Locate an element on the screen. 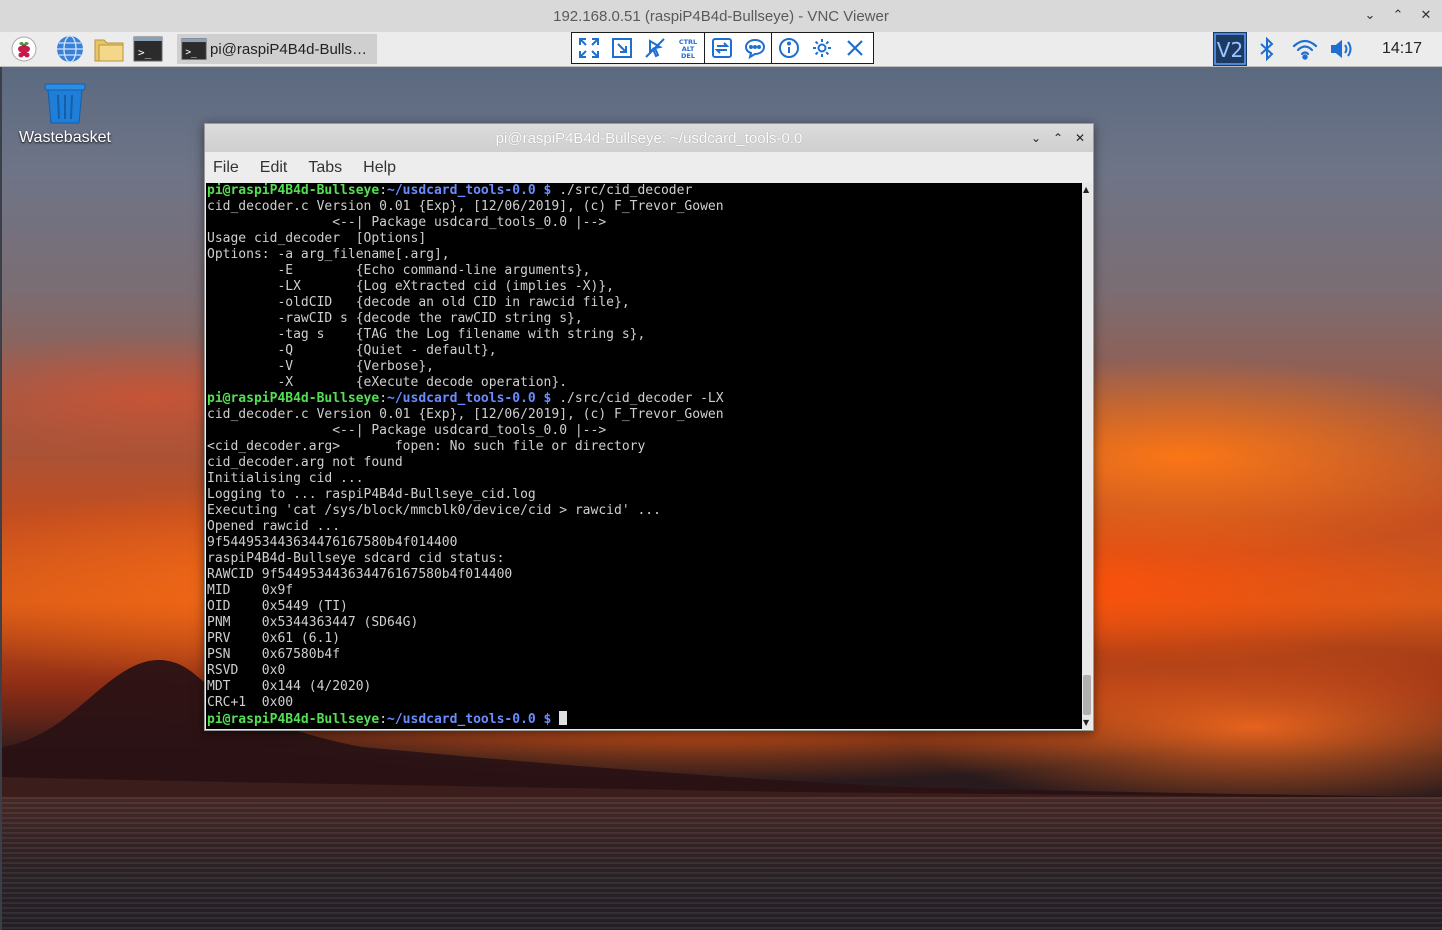  vnc-window-controls: ⌄ ⌃ ✕ is located at coordinates (1398, 15).